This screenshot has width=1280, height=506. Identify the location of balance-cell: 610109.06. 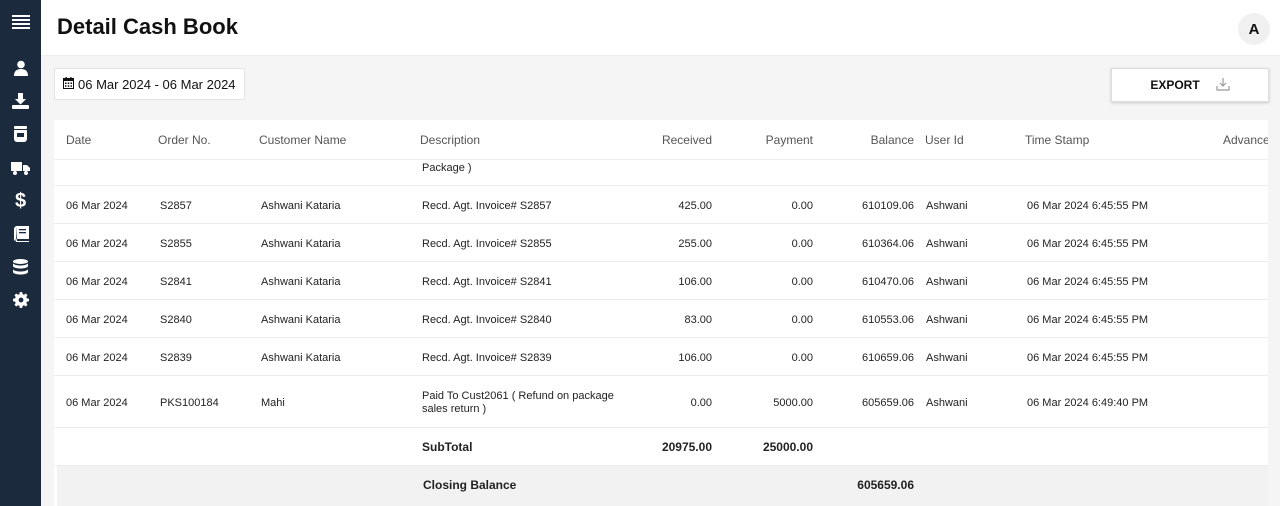
(888, 206).